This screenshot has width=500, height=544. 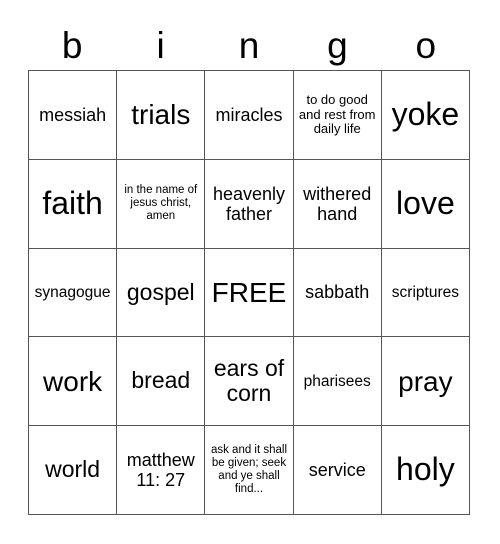 I want to click on bingo-header-letter-n: n, so click(x=249, y=45).